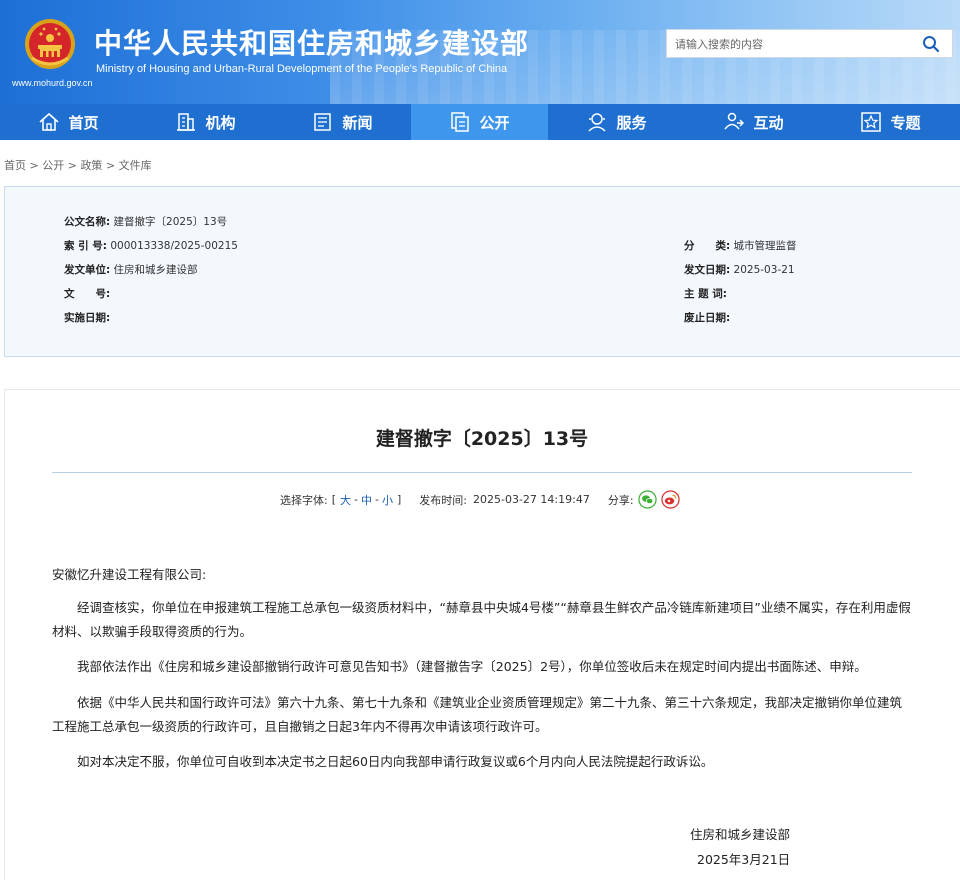  I want to click on publish-time-label: 发布时间:, so click(443, 500).